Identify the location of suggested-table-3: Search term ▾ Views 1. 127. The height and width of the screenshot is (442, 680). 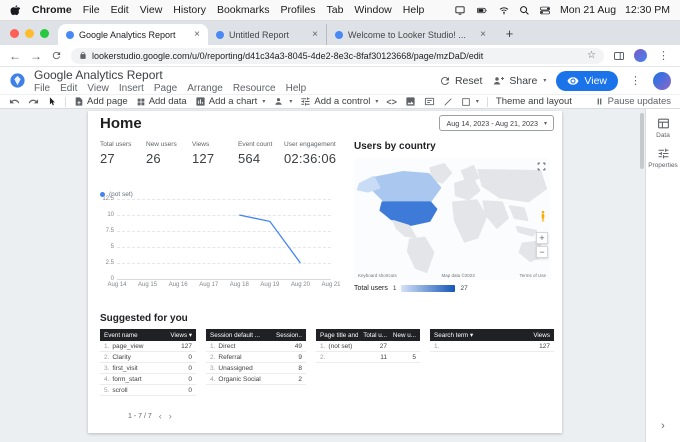
(492, 362).